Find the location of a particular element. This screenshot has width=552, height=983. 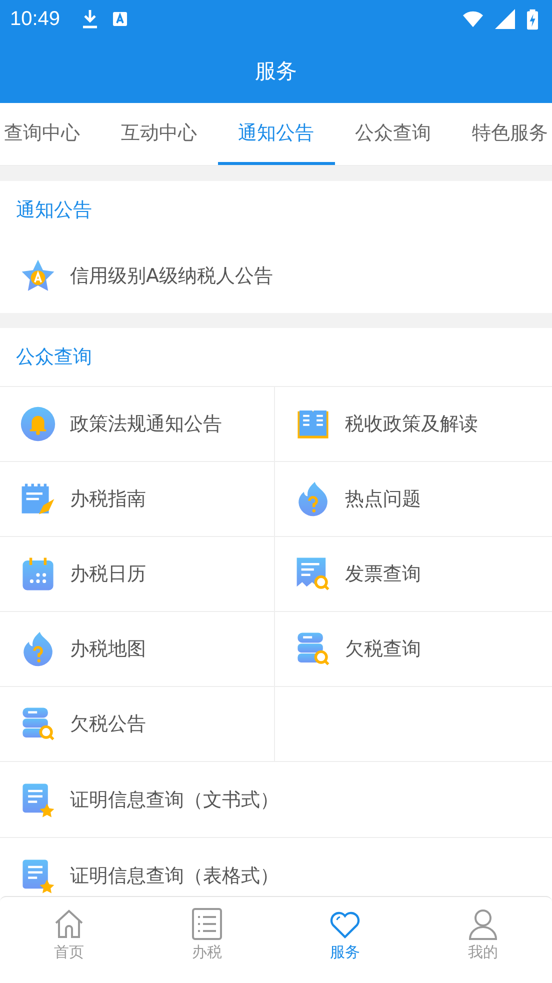

category-tab: 特色服务 is located at coordinates (502, 134).